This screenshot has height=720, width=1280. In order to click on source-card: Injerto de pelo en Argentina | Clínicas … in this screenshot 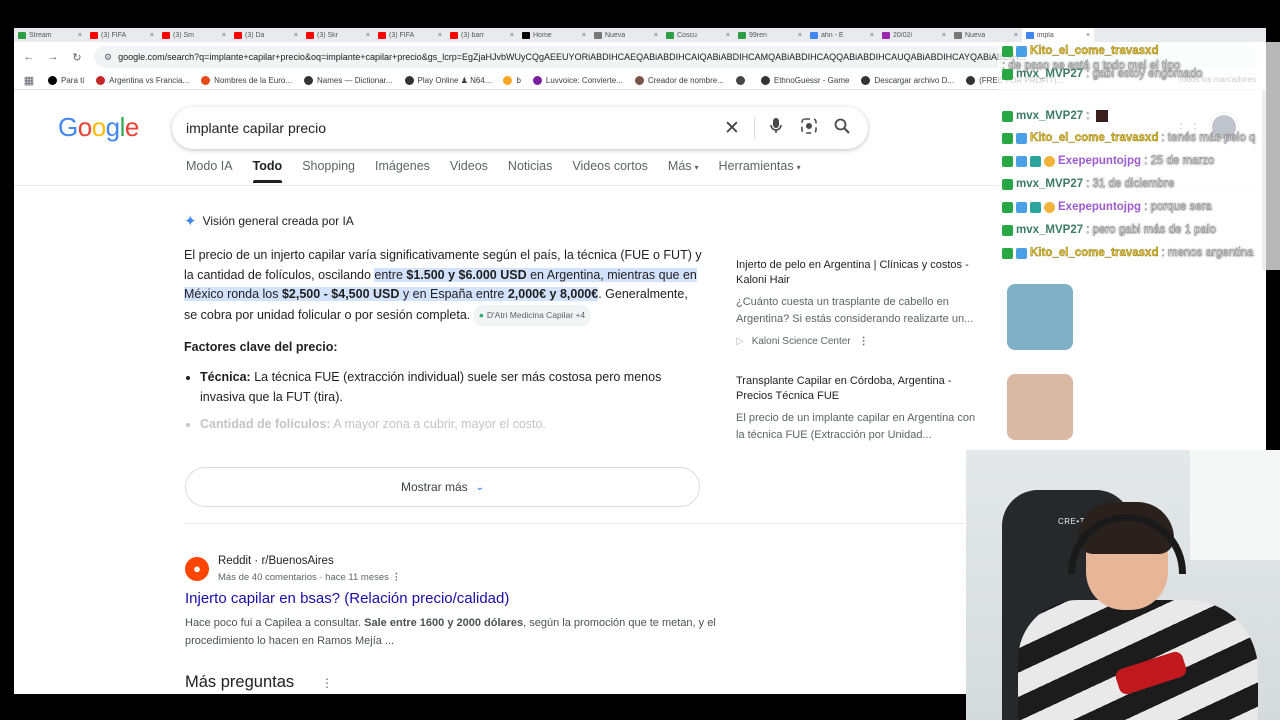, I will do `click(908, 304)`.